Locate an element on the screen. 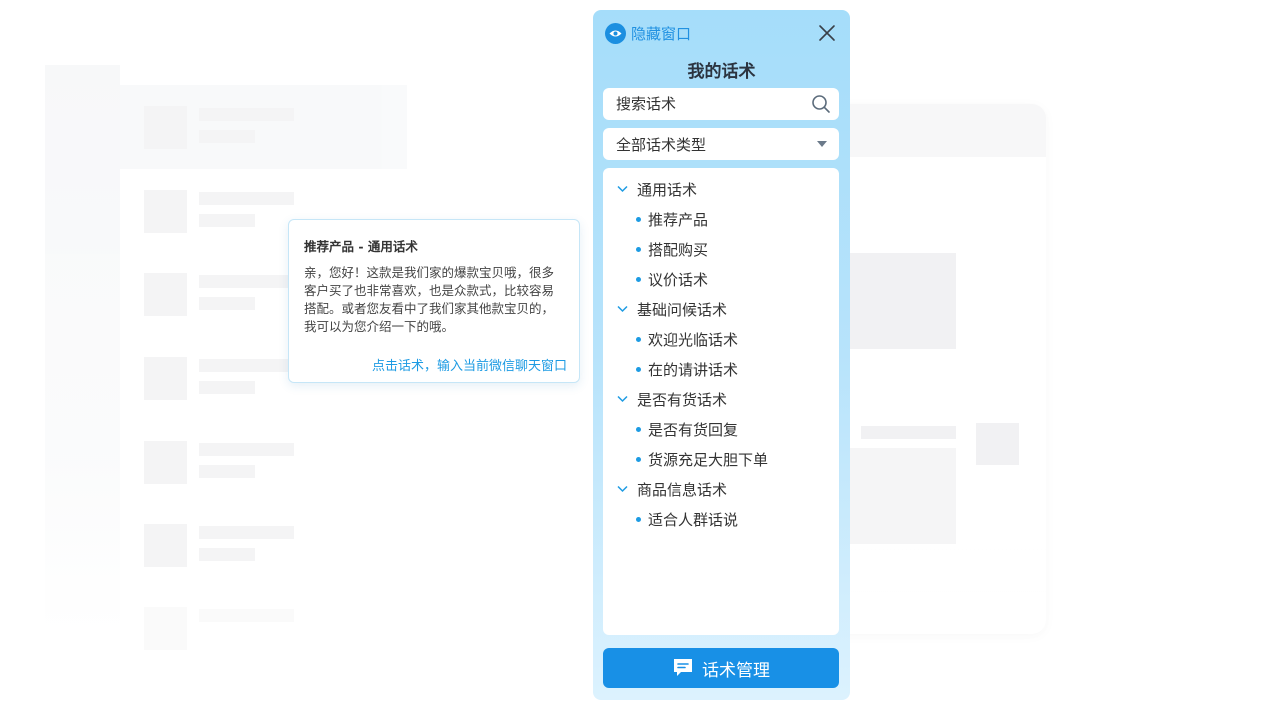  script-item: 在的请讲话术 is located at coordinates (721, 369).